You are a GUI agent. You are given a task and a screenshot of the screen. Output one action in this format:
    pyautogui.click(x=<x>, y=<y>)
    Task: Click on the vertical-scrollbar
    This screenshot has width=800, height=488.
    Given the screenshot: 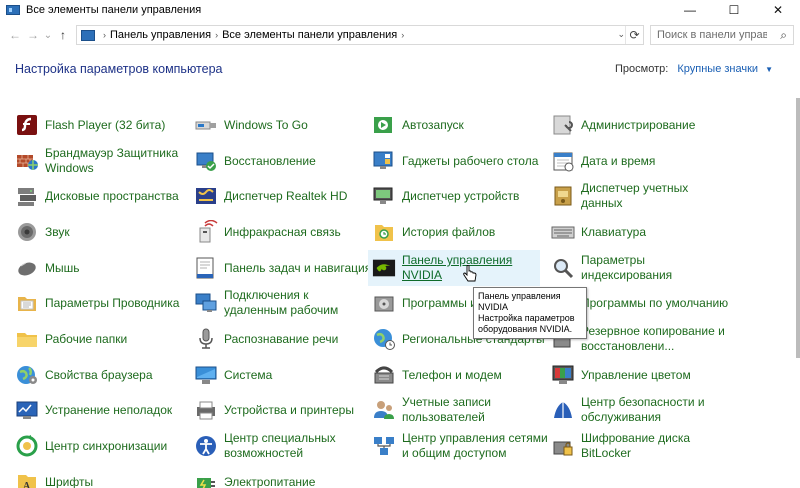 What is the action you would take?
    pyautogui.click(x=797, y=293)
    